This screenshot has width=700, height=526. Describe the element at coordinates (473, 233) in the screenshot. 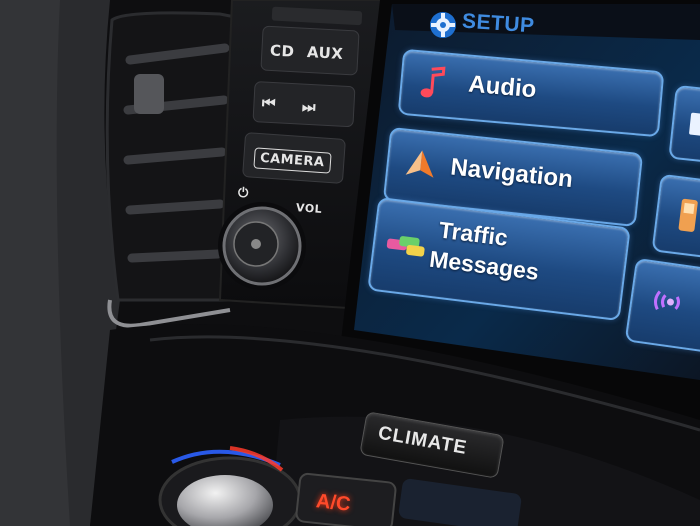

I see `traffic-label-line1: Traffic` at that location.